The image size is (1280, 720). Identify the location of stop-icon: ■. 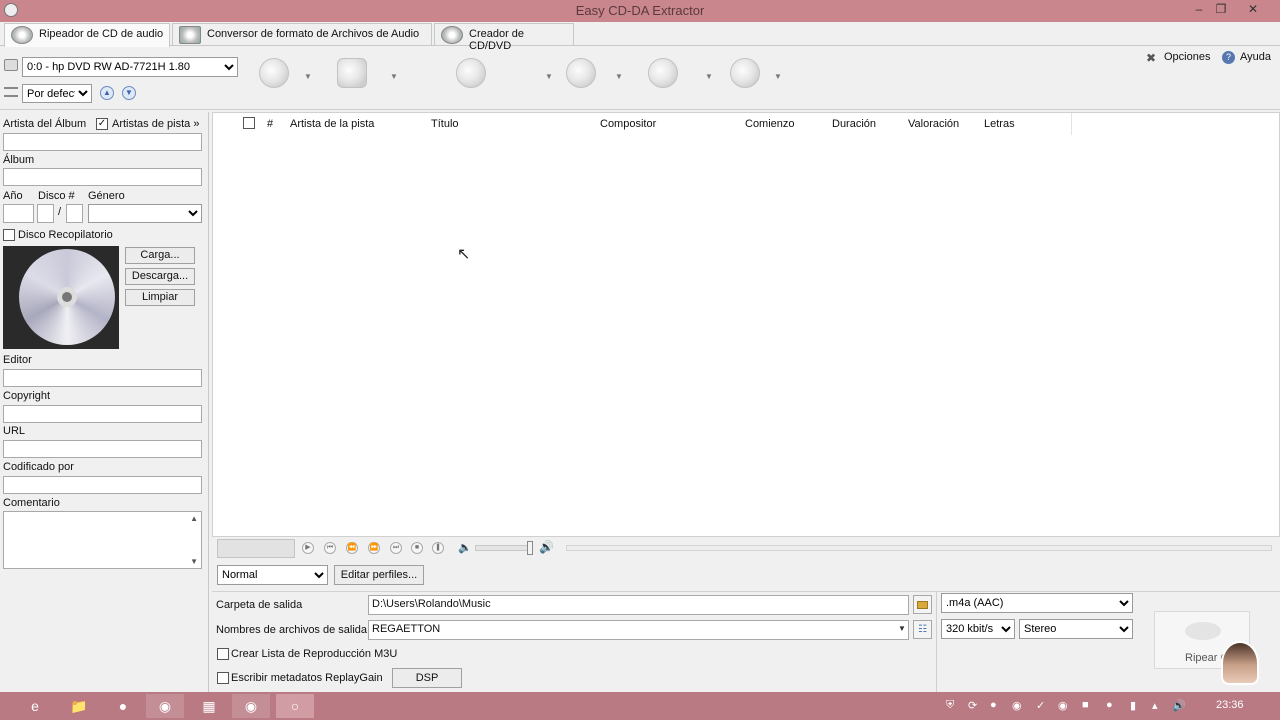
(417, 548).